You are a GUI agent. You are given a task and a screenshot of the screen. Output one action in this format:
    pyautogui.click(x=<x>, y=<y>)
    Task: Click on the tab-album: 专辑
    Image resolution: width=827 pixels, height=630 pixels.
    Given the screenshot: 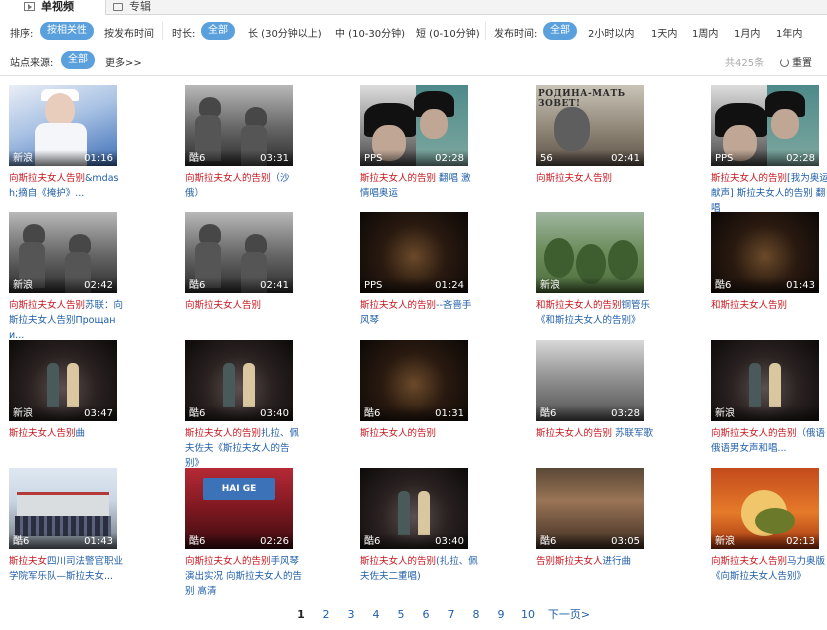 What is the action you would take?
    pyautogui.click(x=148, y=7)
    